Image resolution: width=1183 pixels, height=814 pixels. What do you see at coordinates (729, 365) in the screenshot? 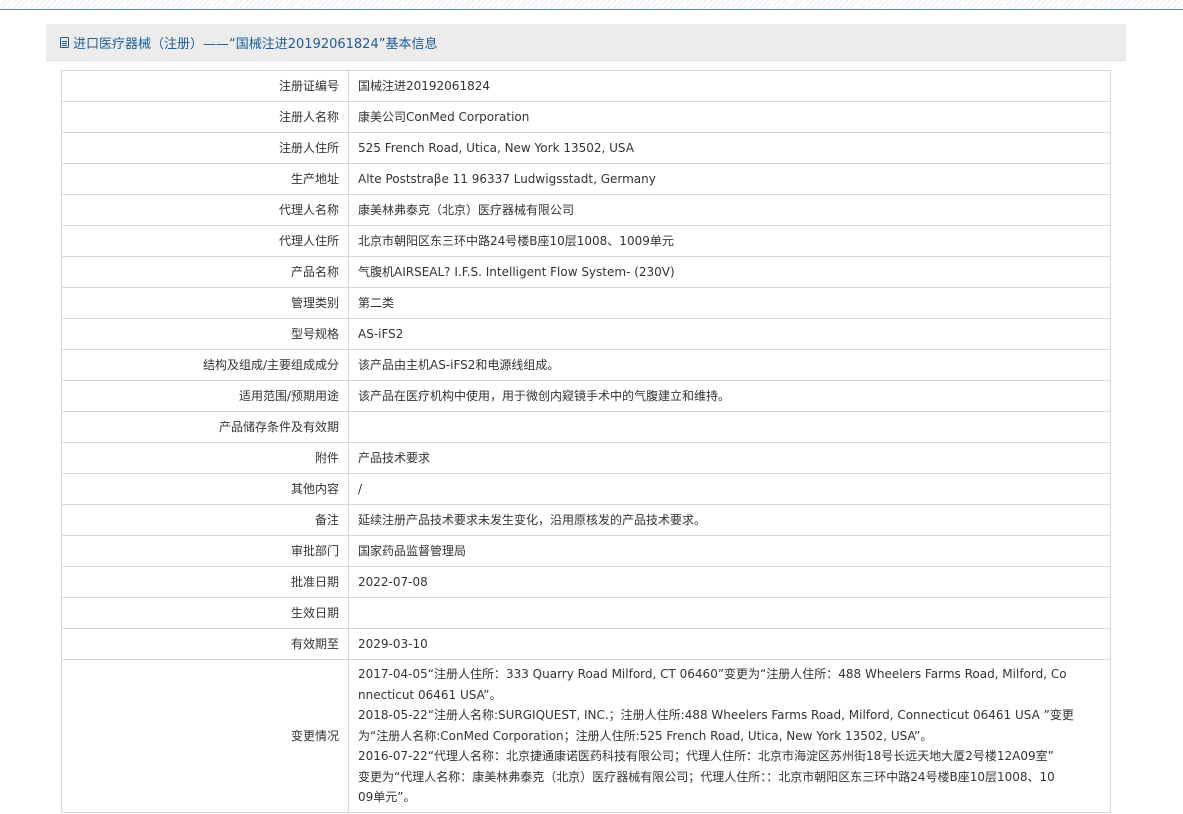
I see `row-value: 该产品由主机AS-iFS2和电源线组成。` at bounding box center [729, 365].